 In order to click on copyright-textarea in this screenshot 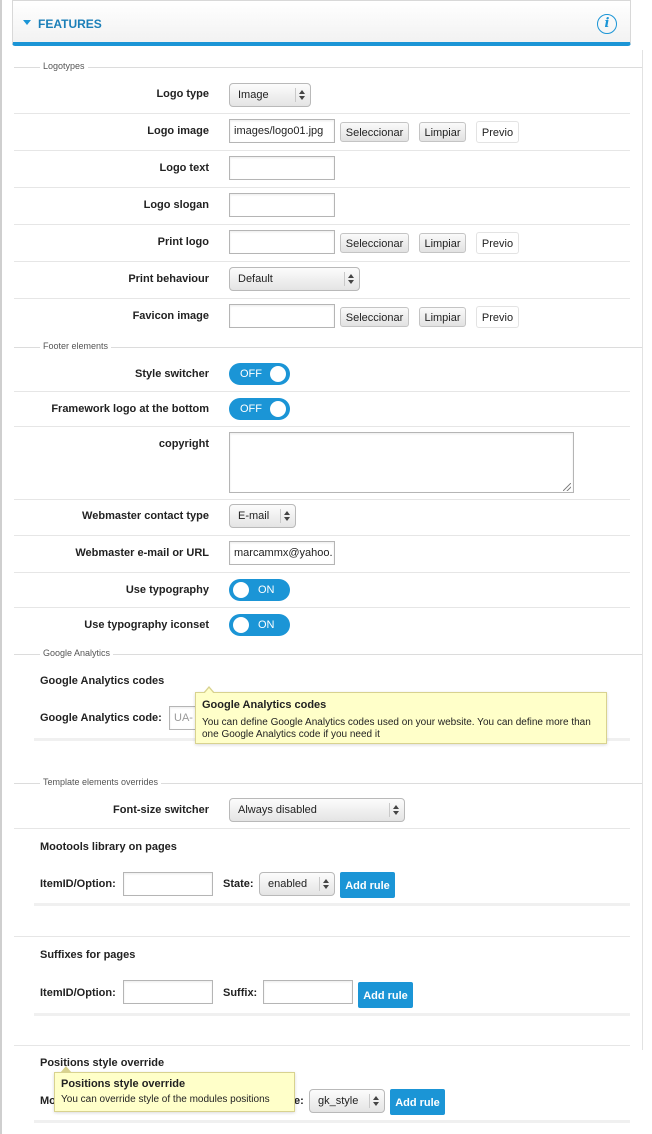, I will do `click(401, 462)`.